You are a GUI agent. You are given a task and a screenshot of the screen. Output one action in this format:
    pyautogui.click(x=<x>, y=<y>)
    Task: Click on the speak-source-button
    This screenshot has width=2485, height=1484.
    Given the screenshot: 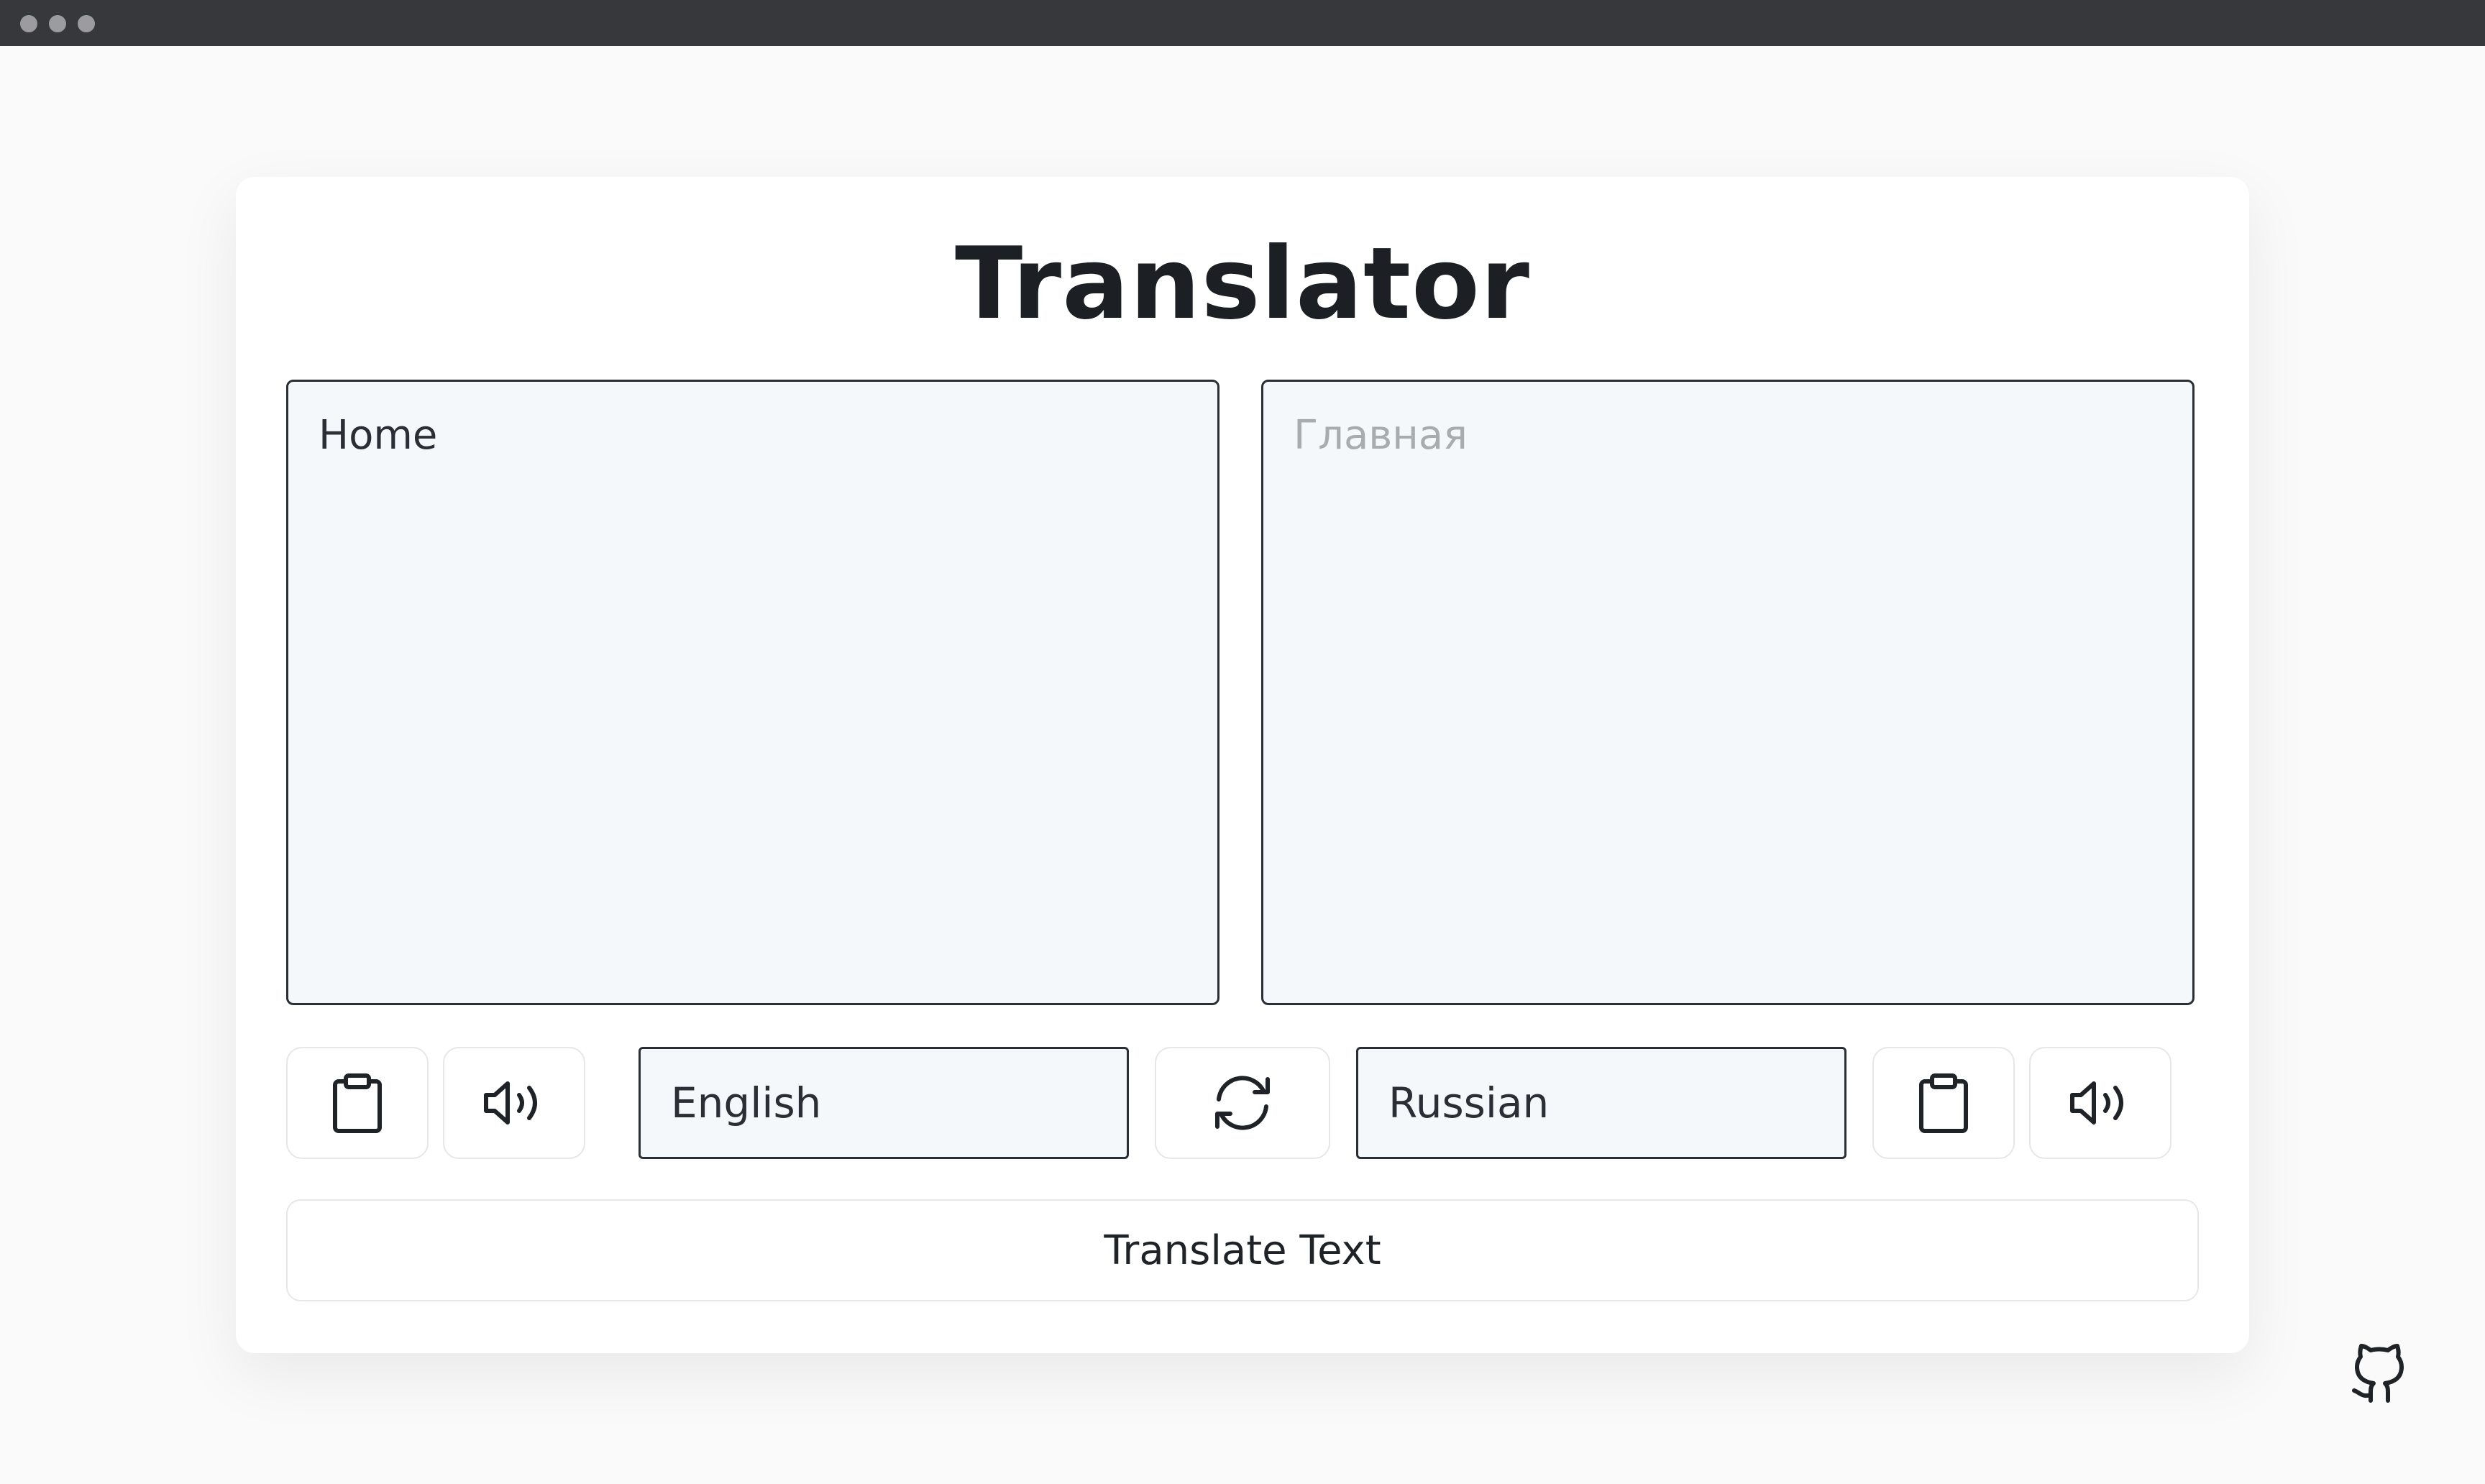 What is the action you would take?
    pyautogui.click(x=514, y=1103)
    